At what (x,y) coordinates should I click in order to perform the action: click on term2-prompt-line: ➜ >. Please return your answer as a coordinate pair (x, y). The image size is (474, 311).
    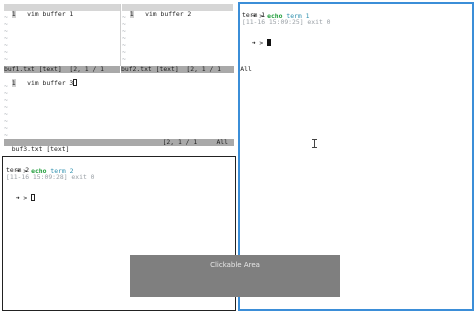
    Looking at the image, I should click on (22, 194).